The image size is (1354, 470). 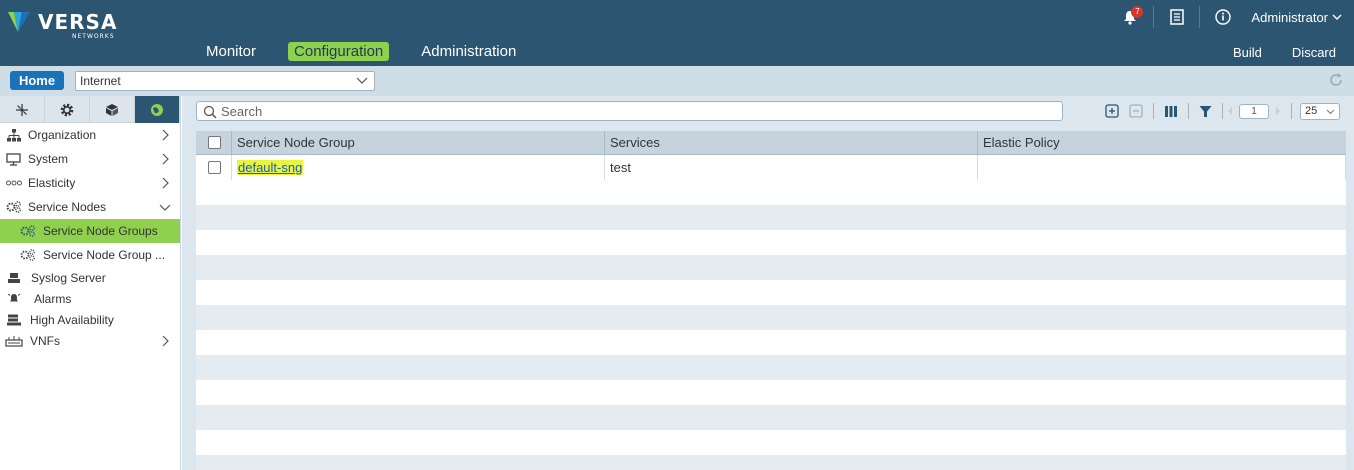 I want to click on service-node-group-link: default-sng, so click(x=270, y=167).